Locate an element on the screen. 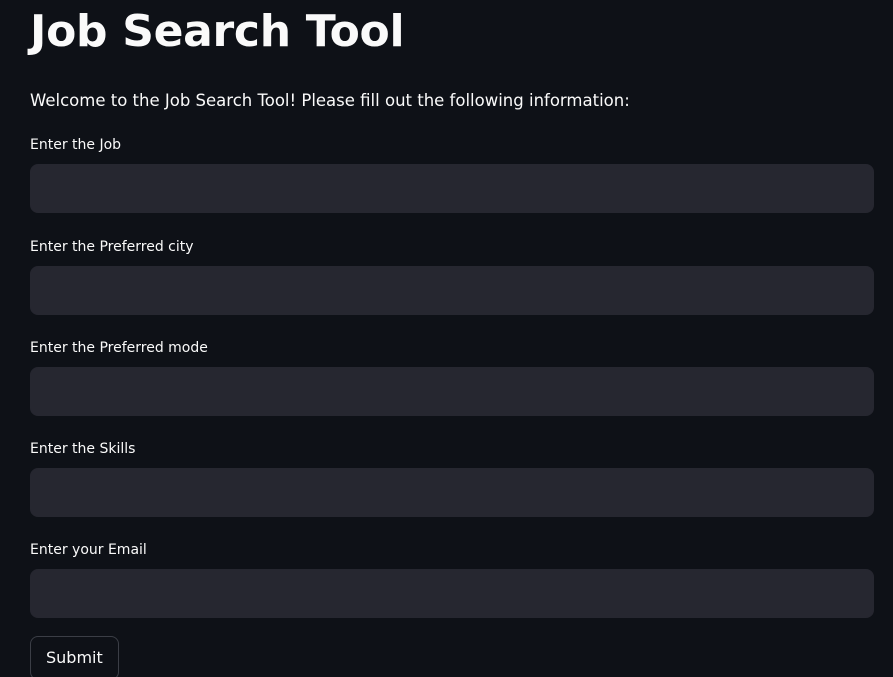 The image size is (893, 677). mode-input is located at coordinates (452, 391).